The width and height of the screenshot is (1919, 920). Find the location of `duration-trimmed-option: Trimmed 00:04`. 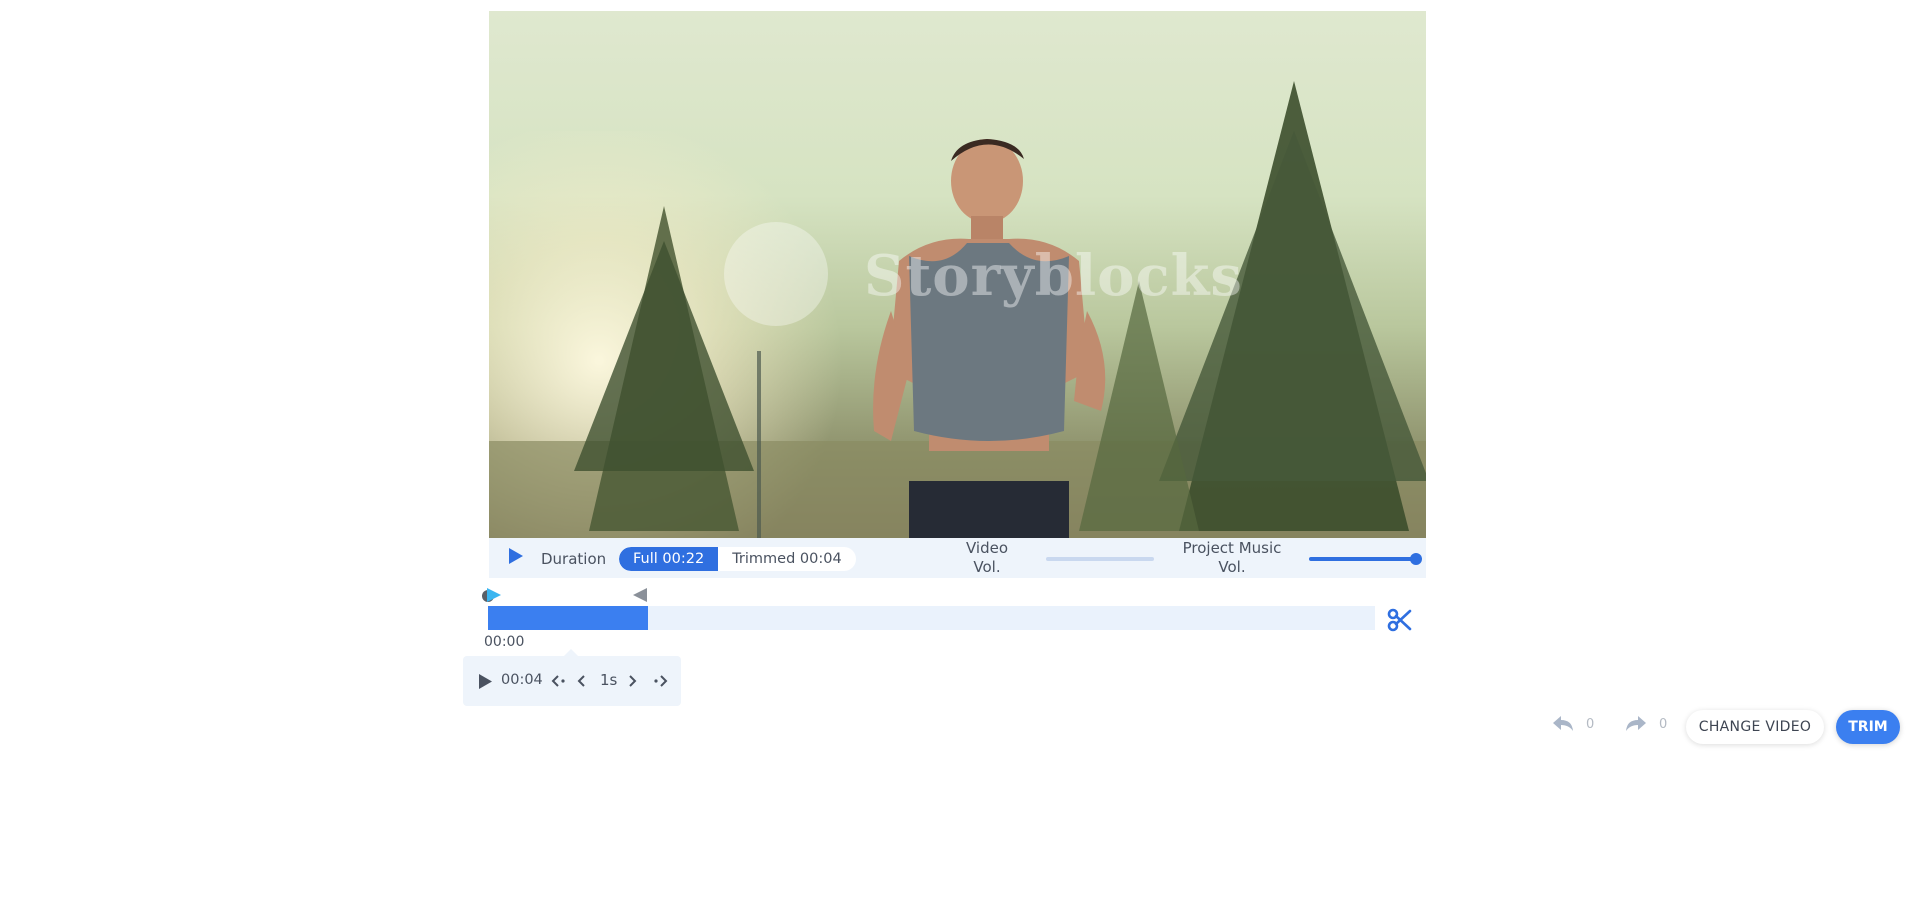

duration-trimmed-option: Trimmed 00:04 is located at coordinates (787, 559).